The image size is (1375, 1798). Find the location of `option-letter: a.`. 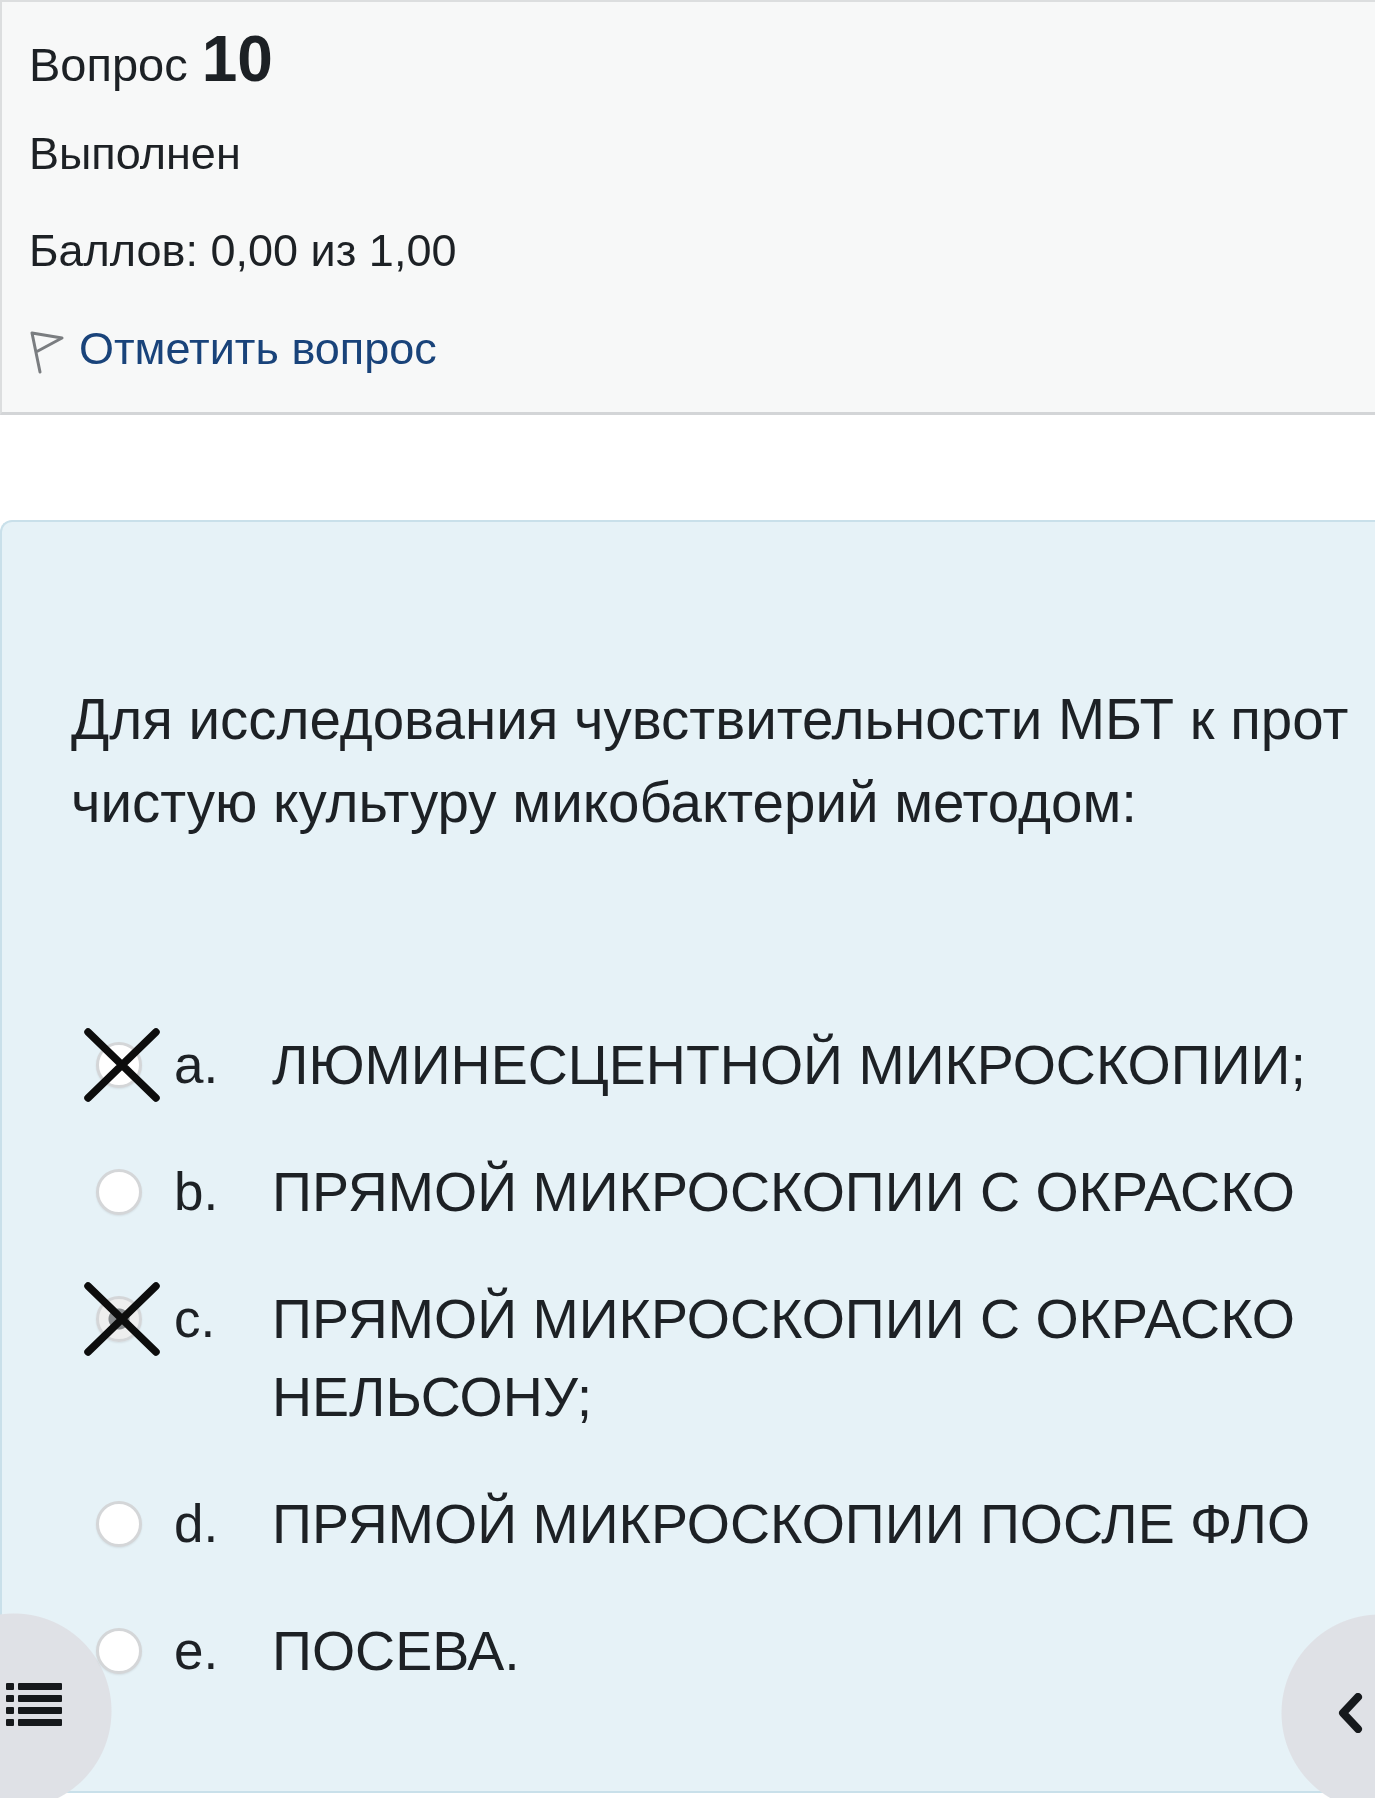

option-letter: a. is located at coordinates (197, 1065).